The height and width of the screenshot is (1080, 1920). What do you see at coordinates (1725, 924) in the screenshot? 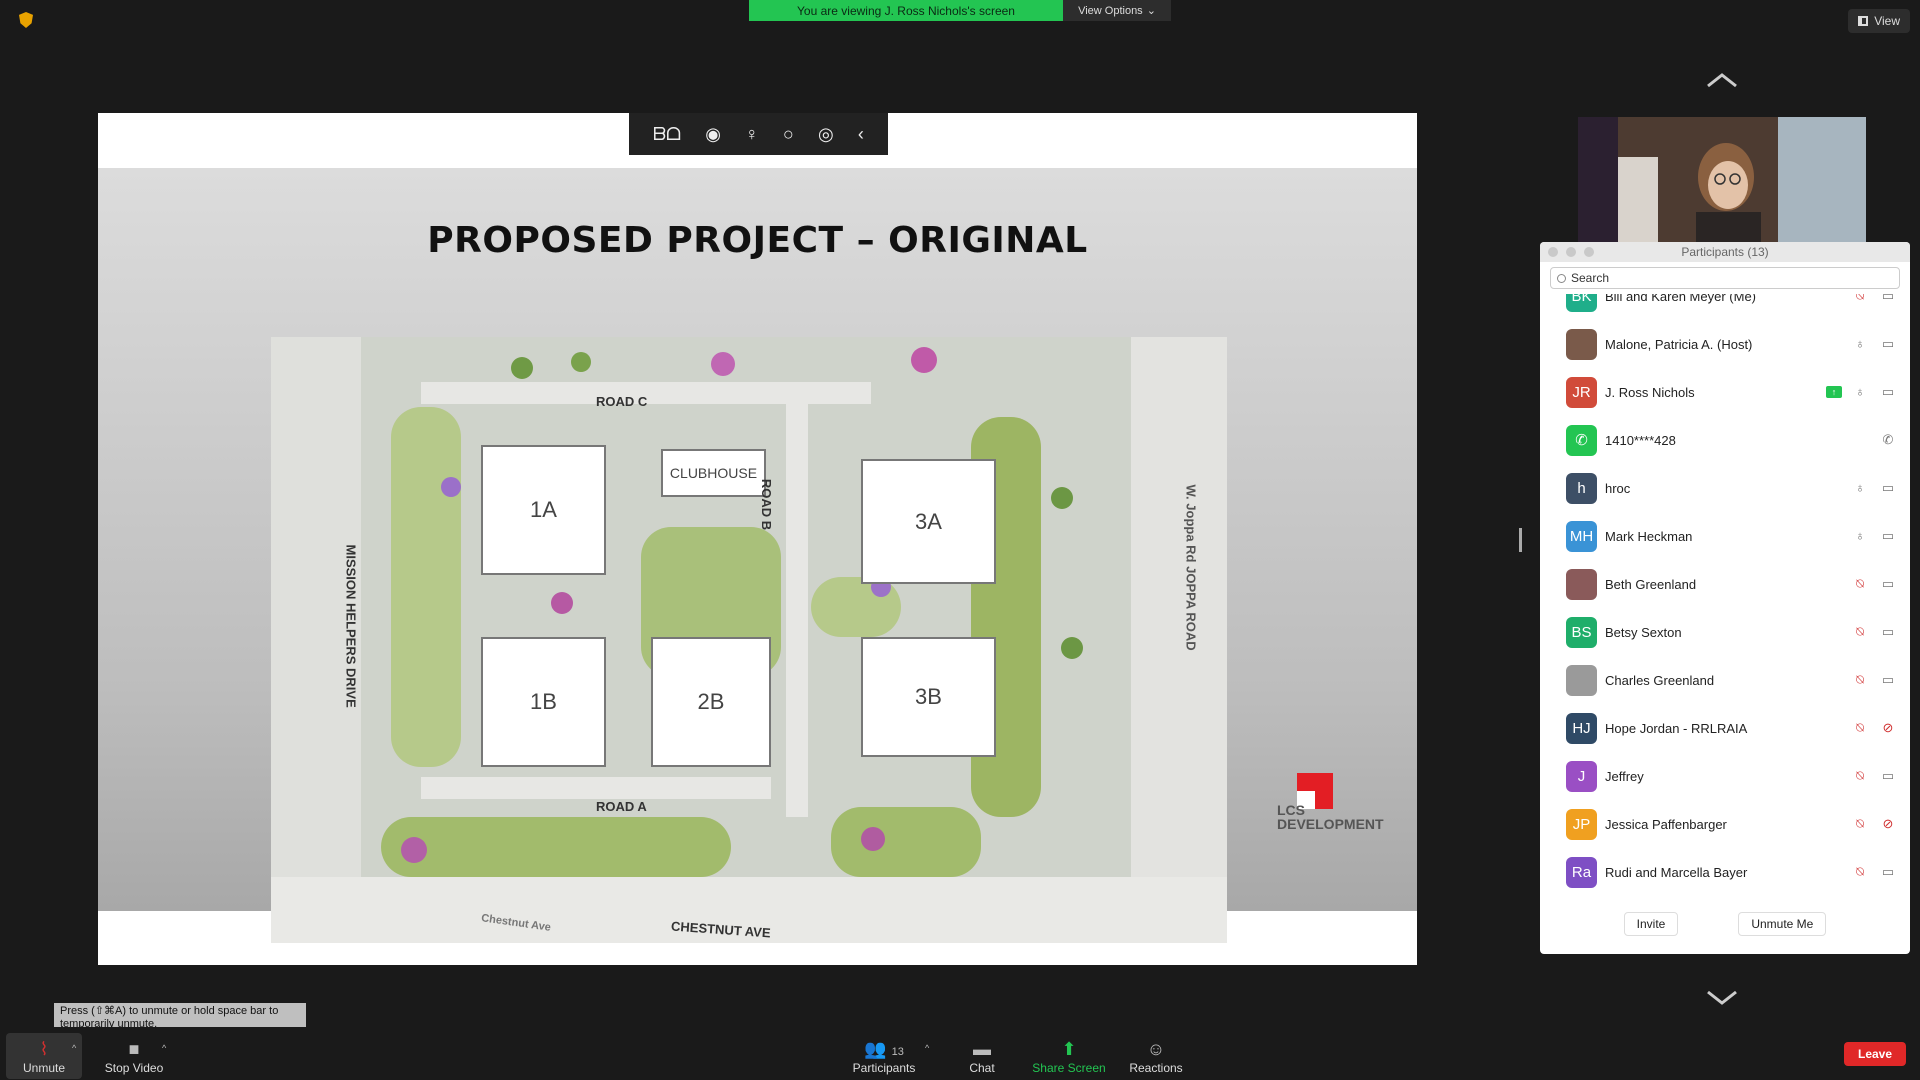
I see `panel-footer: Invite Unmute Me` at bounding box center [1725, 924].